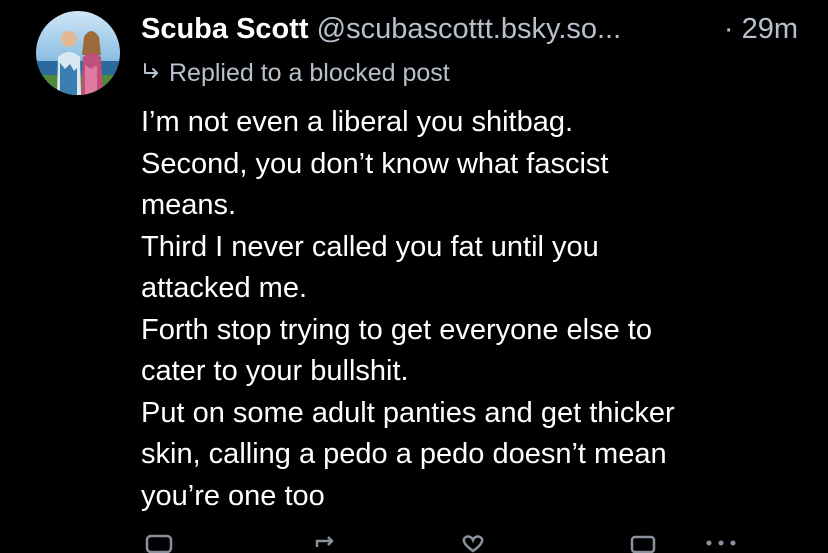 The image size is (828, 553). I want to click on post-timestamp: · 29m, so click(761, 29).